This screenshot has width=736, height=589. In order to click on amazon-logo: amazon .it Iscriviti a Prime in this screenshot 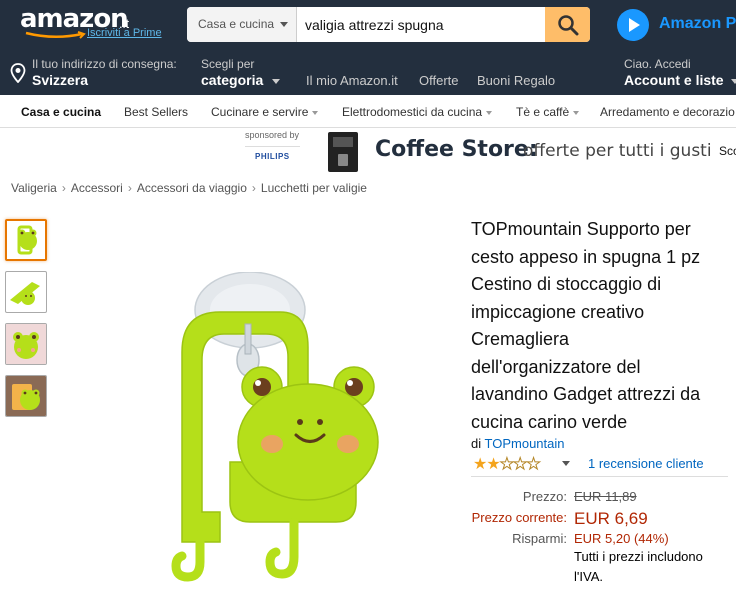, I will do `click(95, 24)`.